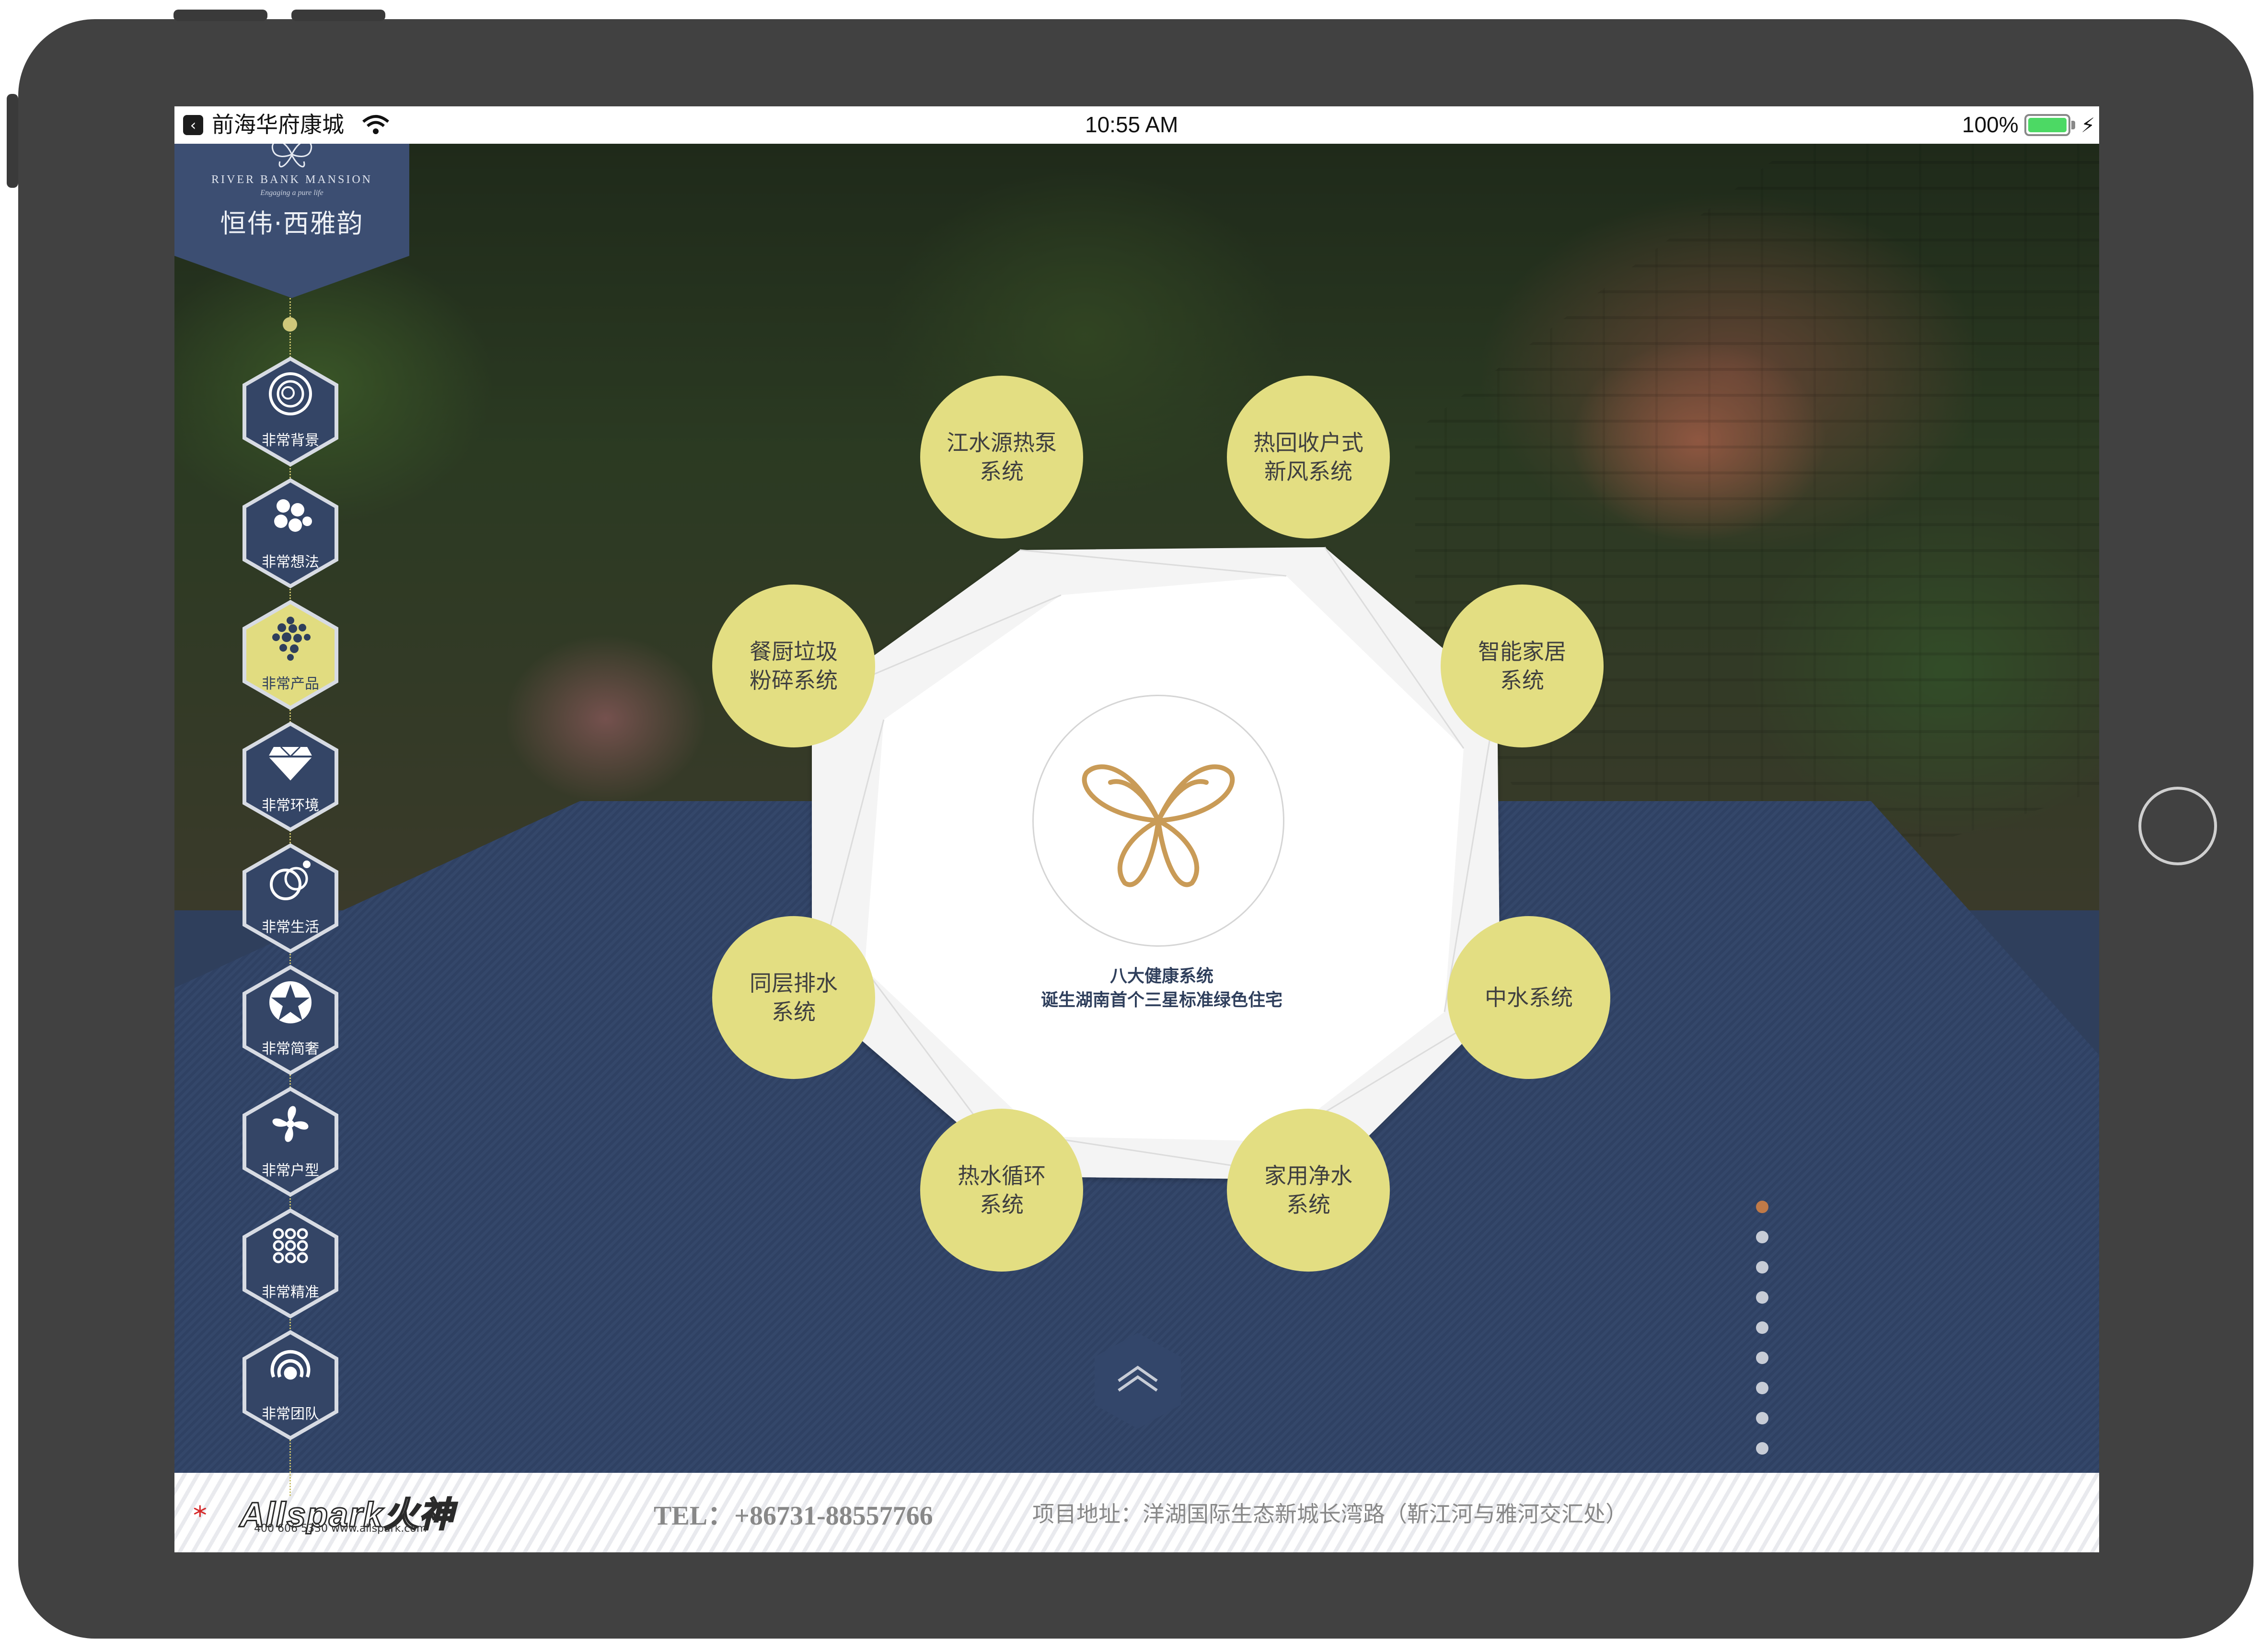 The width and height of the screenshot is (2264, 1652). What do you see at coordinates (1330, 1514) in the screenshot?
I see `footer-address: 项目地址：洋湖国际生态新城长湾路（靳江河与雅河交汇处）` at bounding box center [1330, 1514].